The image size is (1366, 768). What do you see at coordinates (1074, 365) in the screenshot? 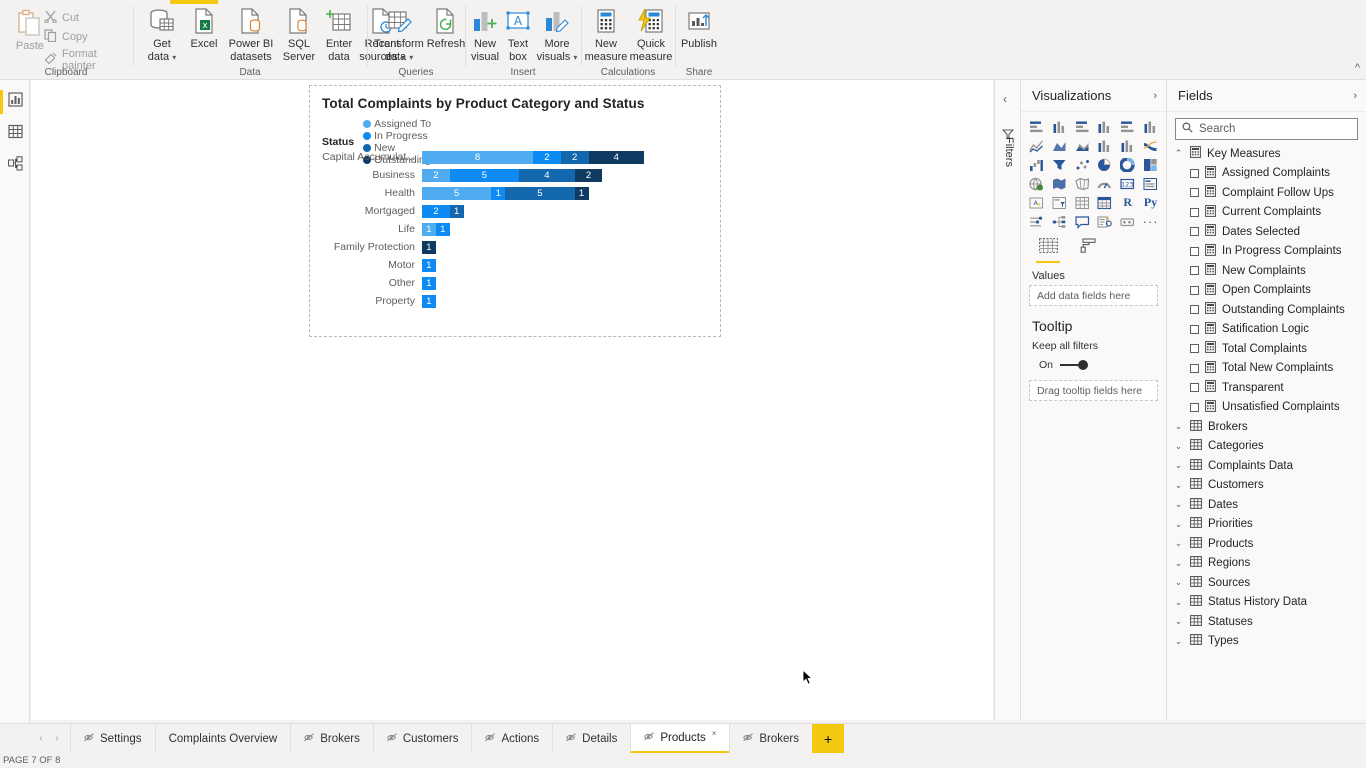
I see `toggle-switch` at bounding box center [1074, 365].